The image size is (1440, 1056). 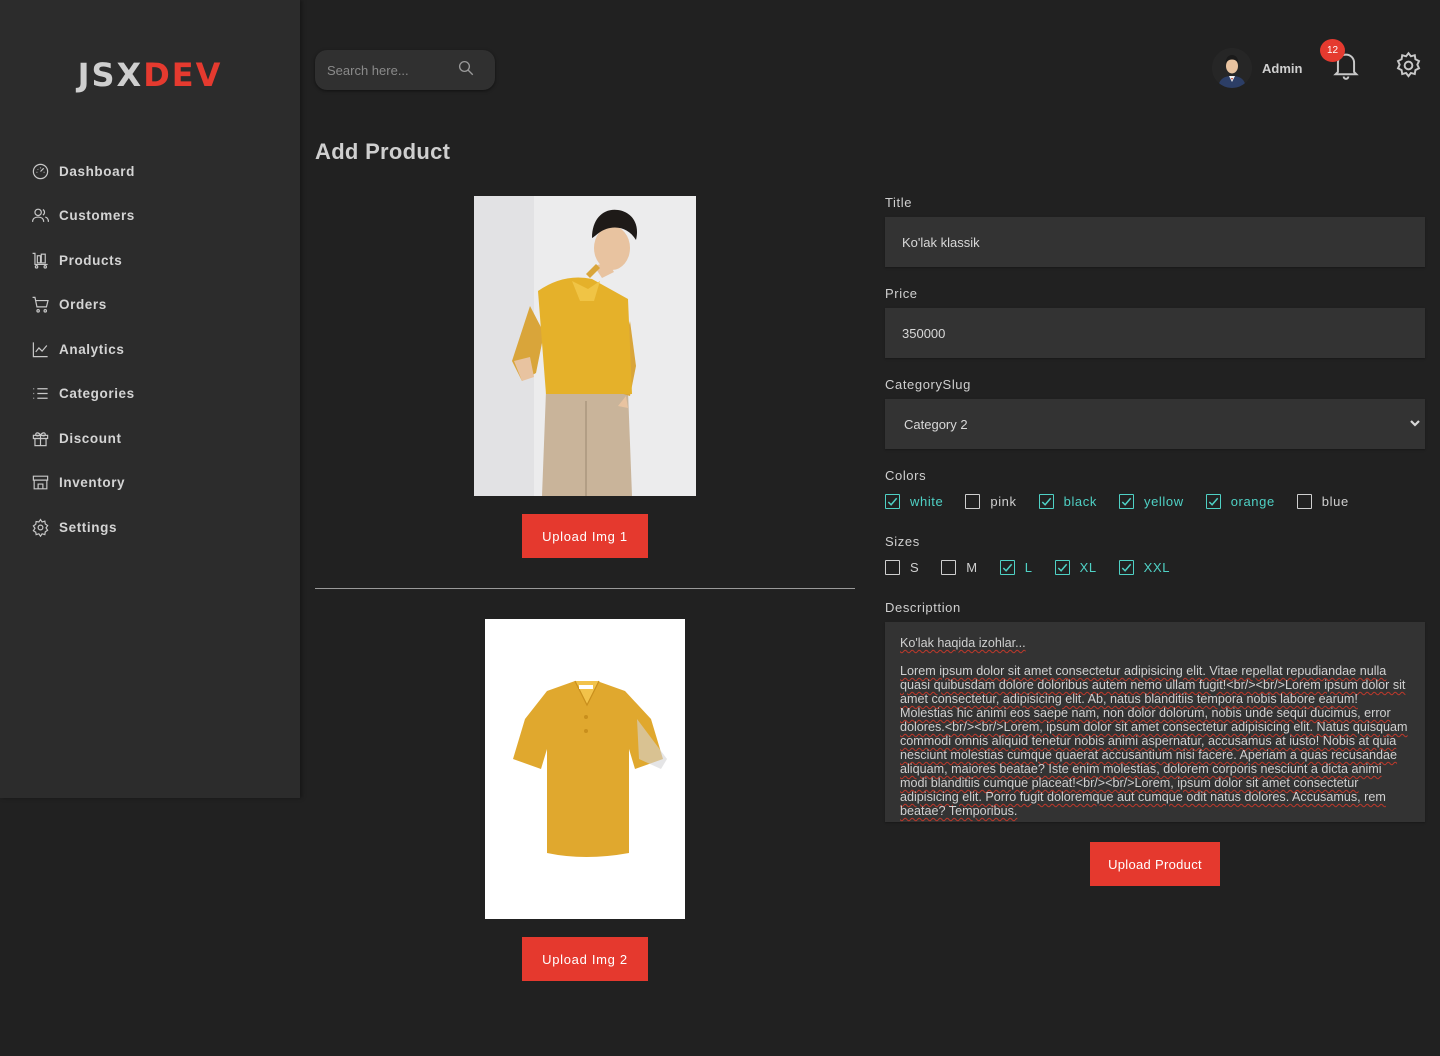 What do you see at coordinates (150, 216) in the screenshot?
I see `sidebar-item-customers: Customers` at bounding box center [150, 216].